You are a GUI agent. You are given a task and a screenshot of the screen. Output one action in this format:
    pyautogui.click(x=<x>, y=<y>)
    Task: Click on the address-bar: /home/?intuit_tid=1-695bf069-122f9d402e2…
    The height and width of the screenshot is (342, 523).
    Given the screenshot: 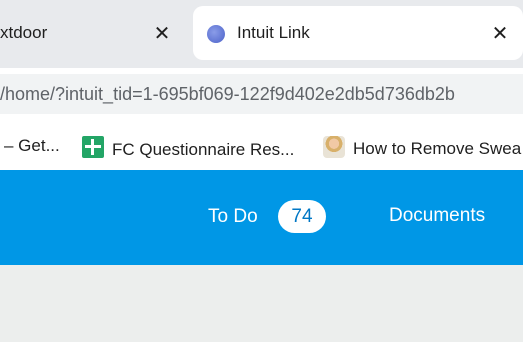 What is the action you would take?
    pyautogui.click(x=261, y=94)
    